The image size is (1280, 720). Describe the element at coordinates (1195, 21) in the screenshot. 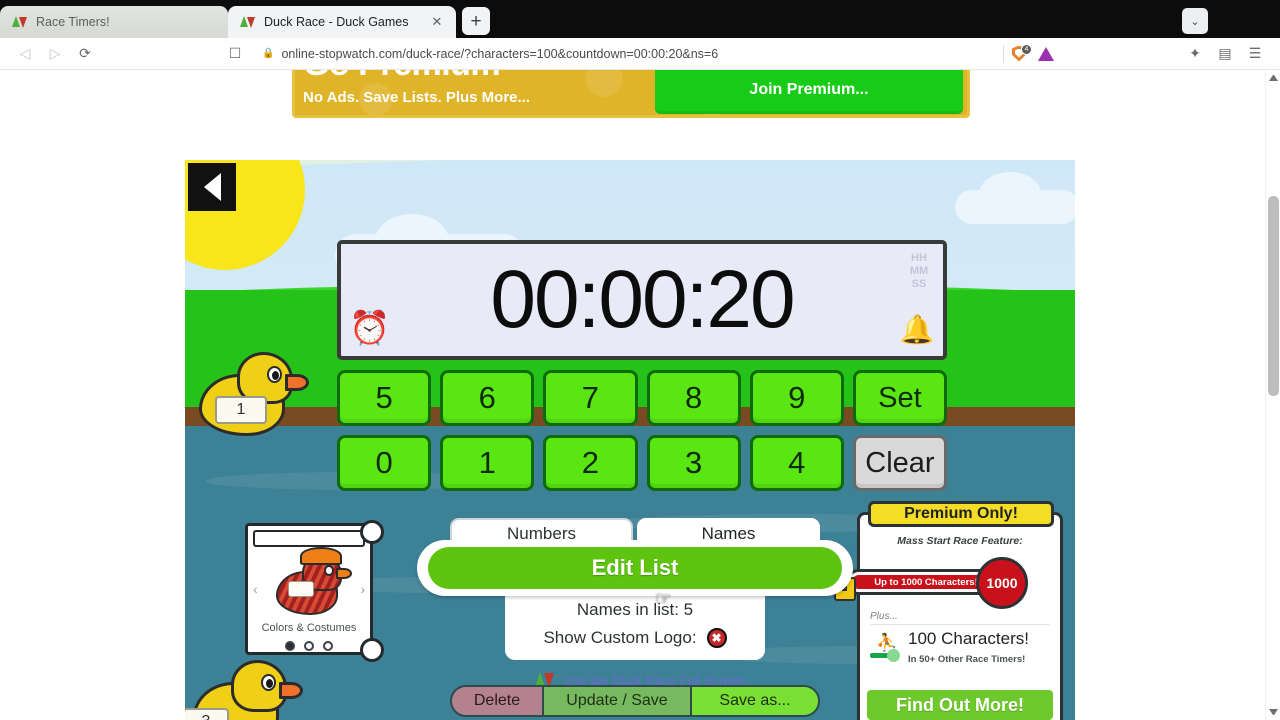

I see `chevron-down-icon: ⌄` at that location.